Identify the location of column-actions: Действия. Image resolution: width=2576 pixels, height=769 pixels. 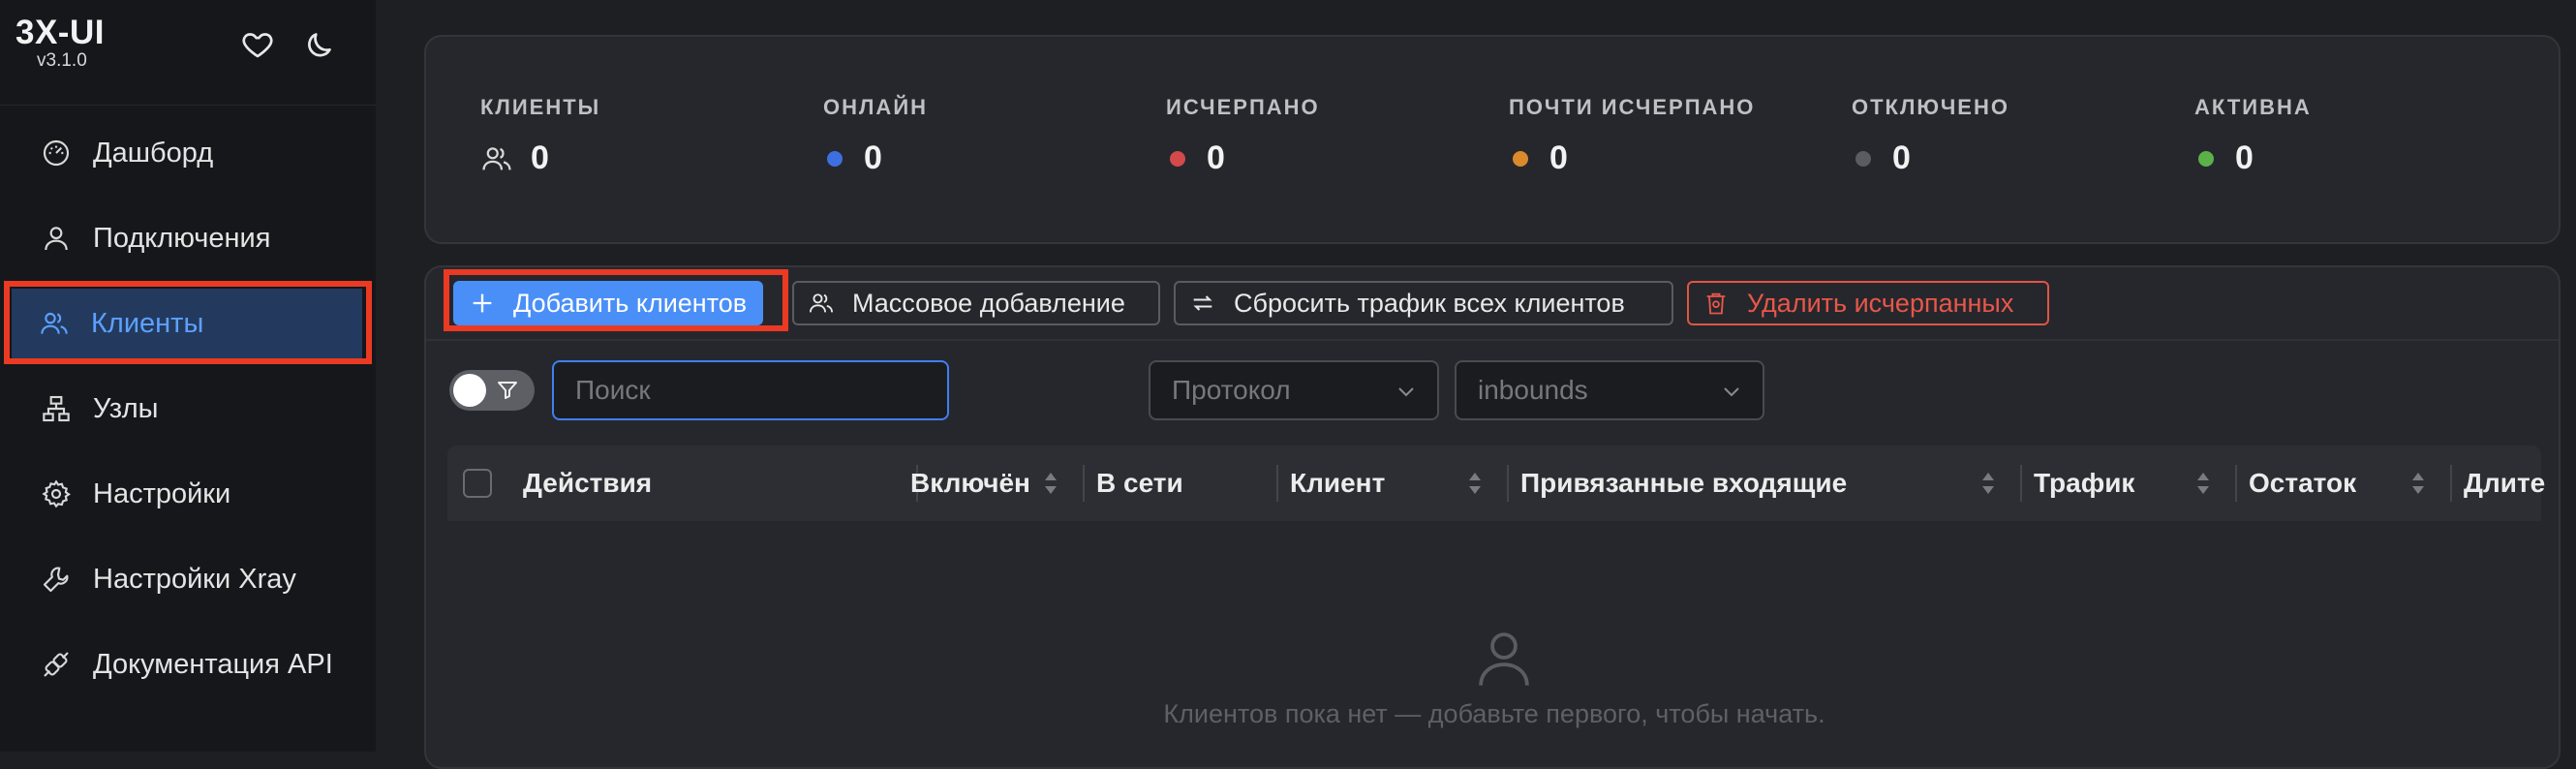
(588, 483).